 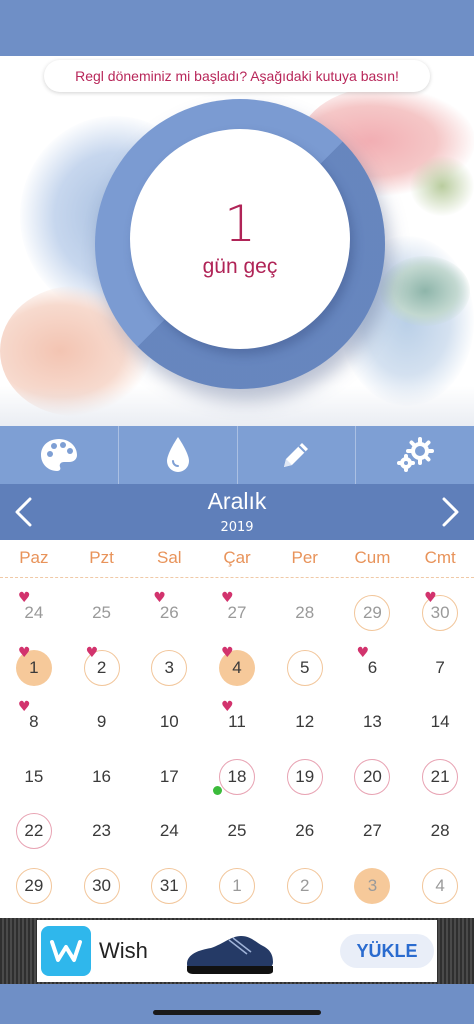 I want to click on calendar-day: 30, so click(x=102, y=886).